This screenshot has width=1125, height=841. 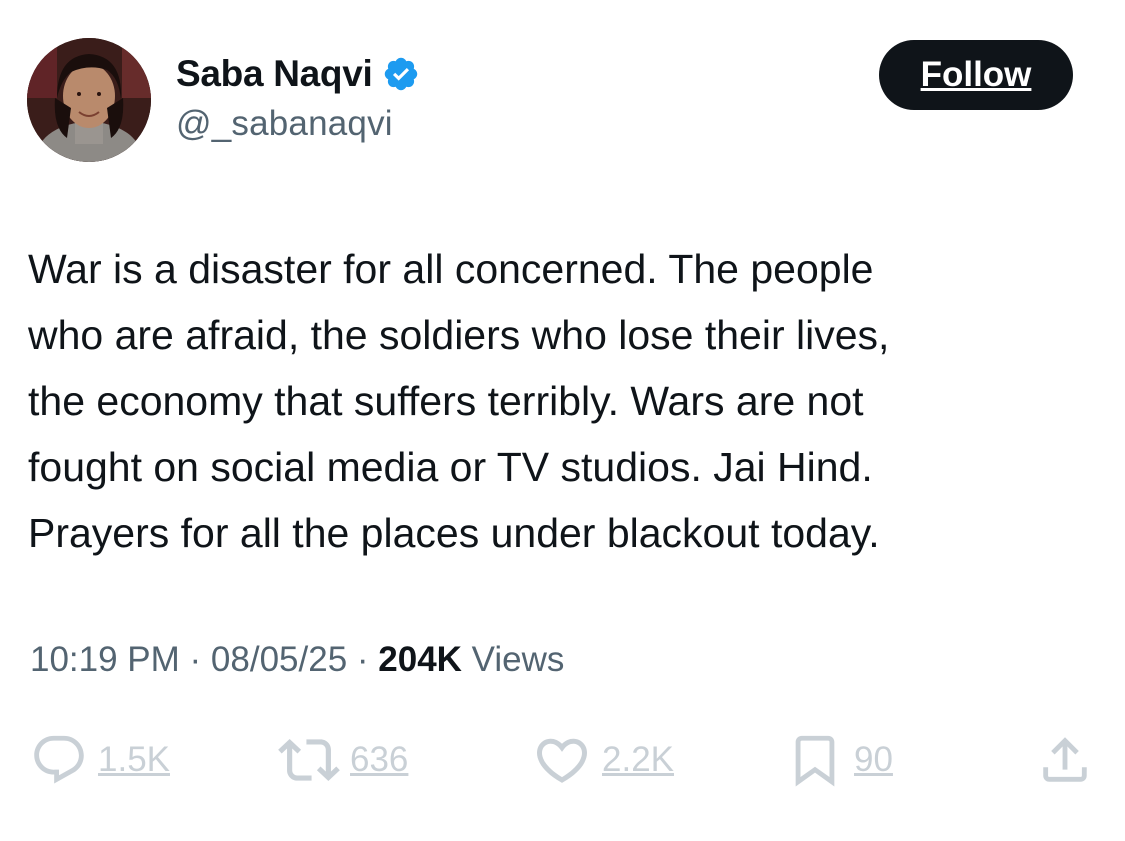 I want to click on avatar-image, so click(x=89, y=100).